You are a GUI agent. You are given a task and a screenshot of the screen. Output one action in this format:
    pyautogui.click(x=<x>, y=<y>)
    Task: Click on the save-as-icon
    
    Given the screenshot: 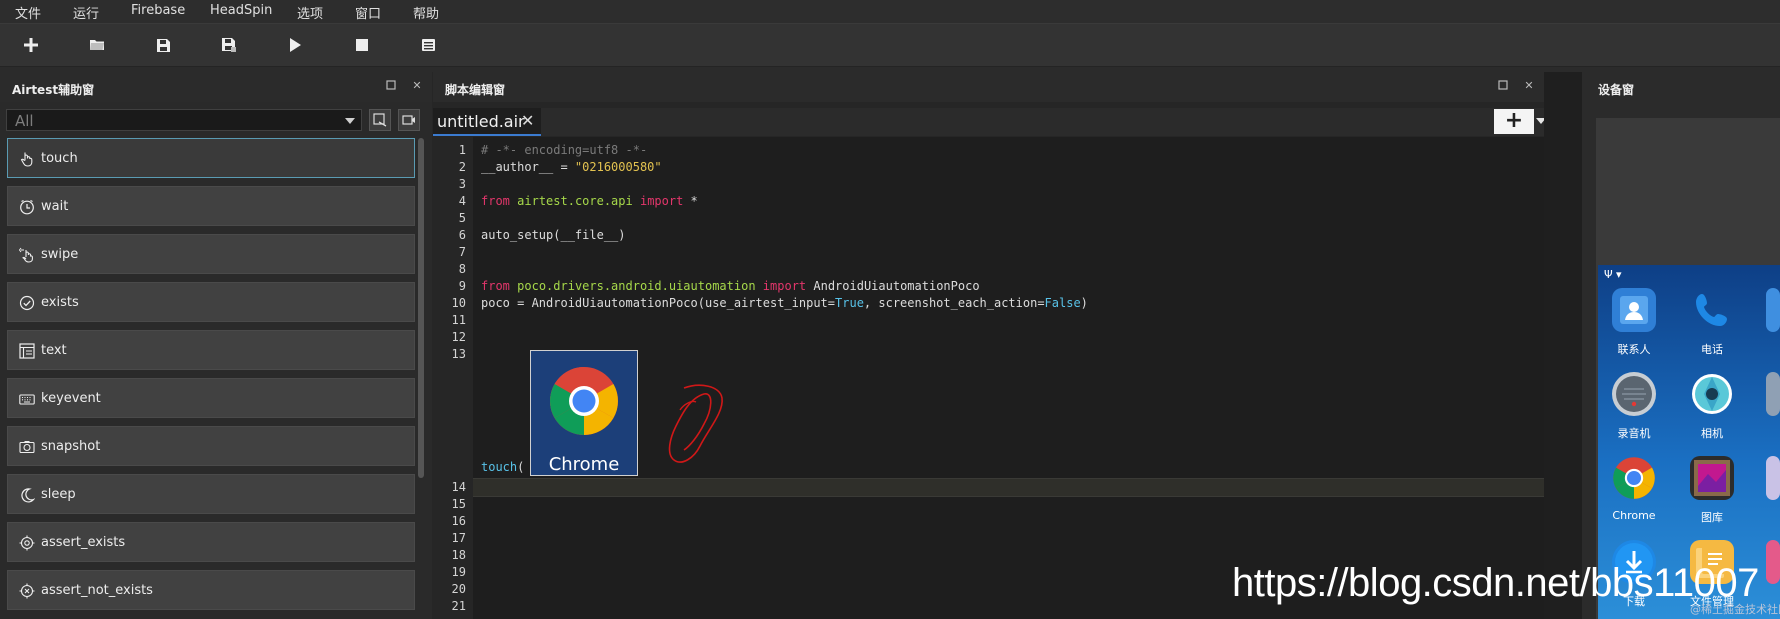 What is the action you would take?
    pyautogui.click(x=229, y=45)
    